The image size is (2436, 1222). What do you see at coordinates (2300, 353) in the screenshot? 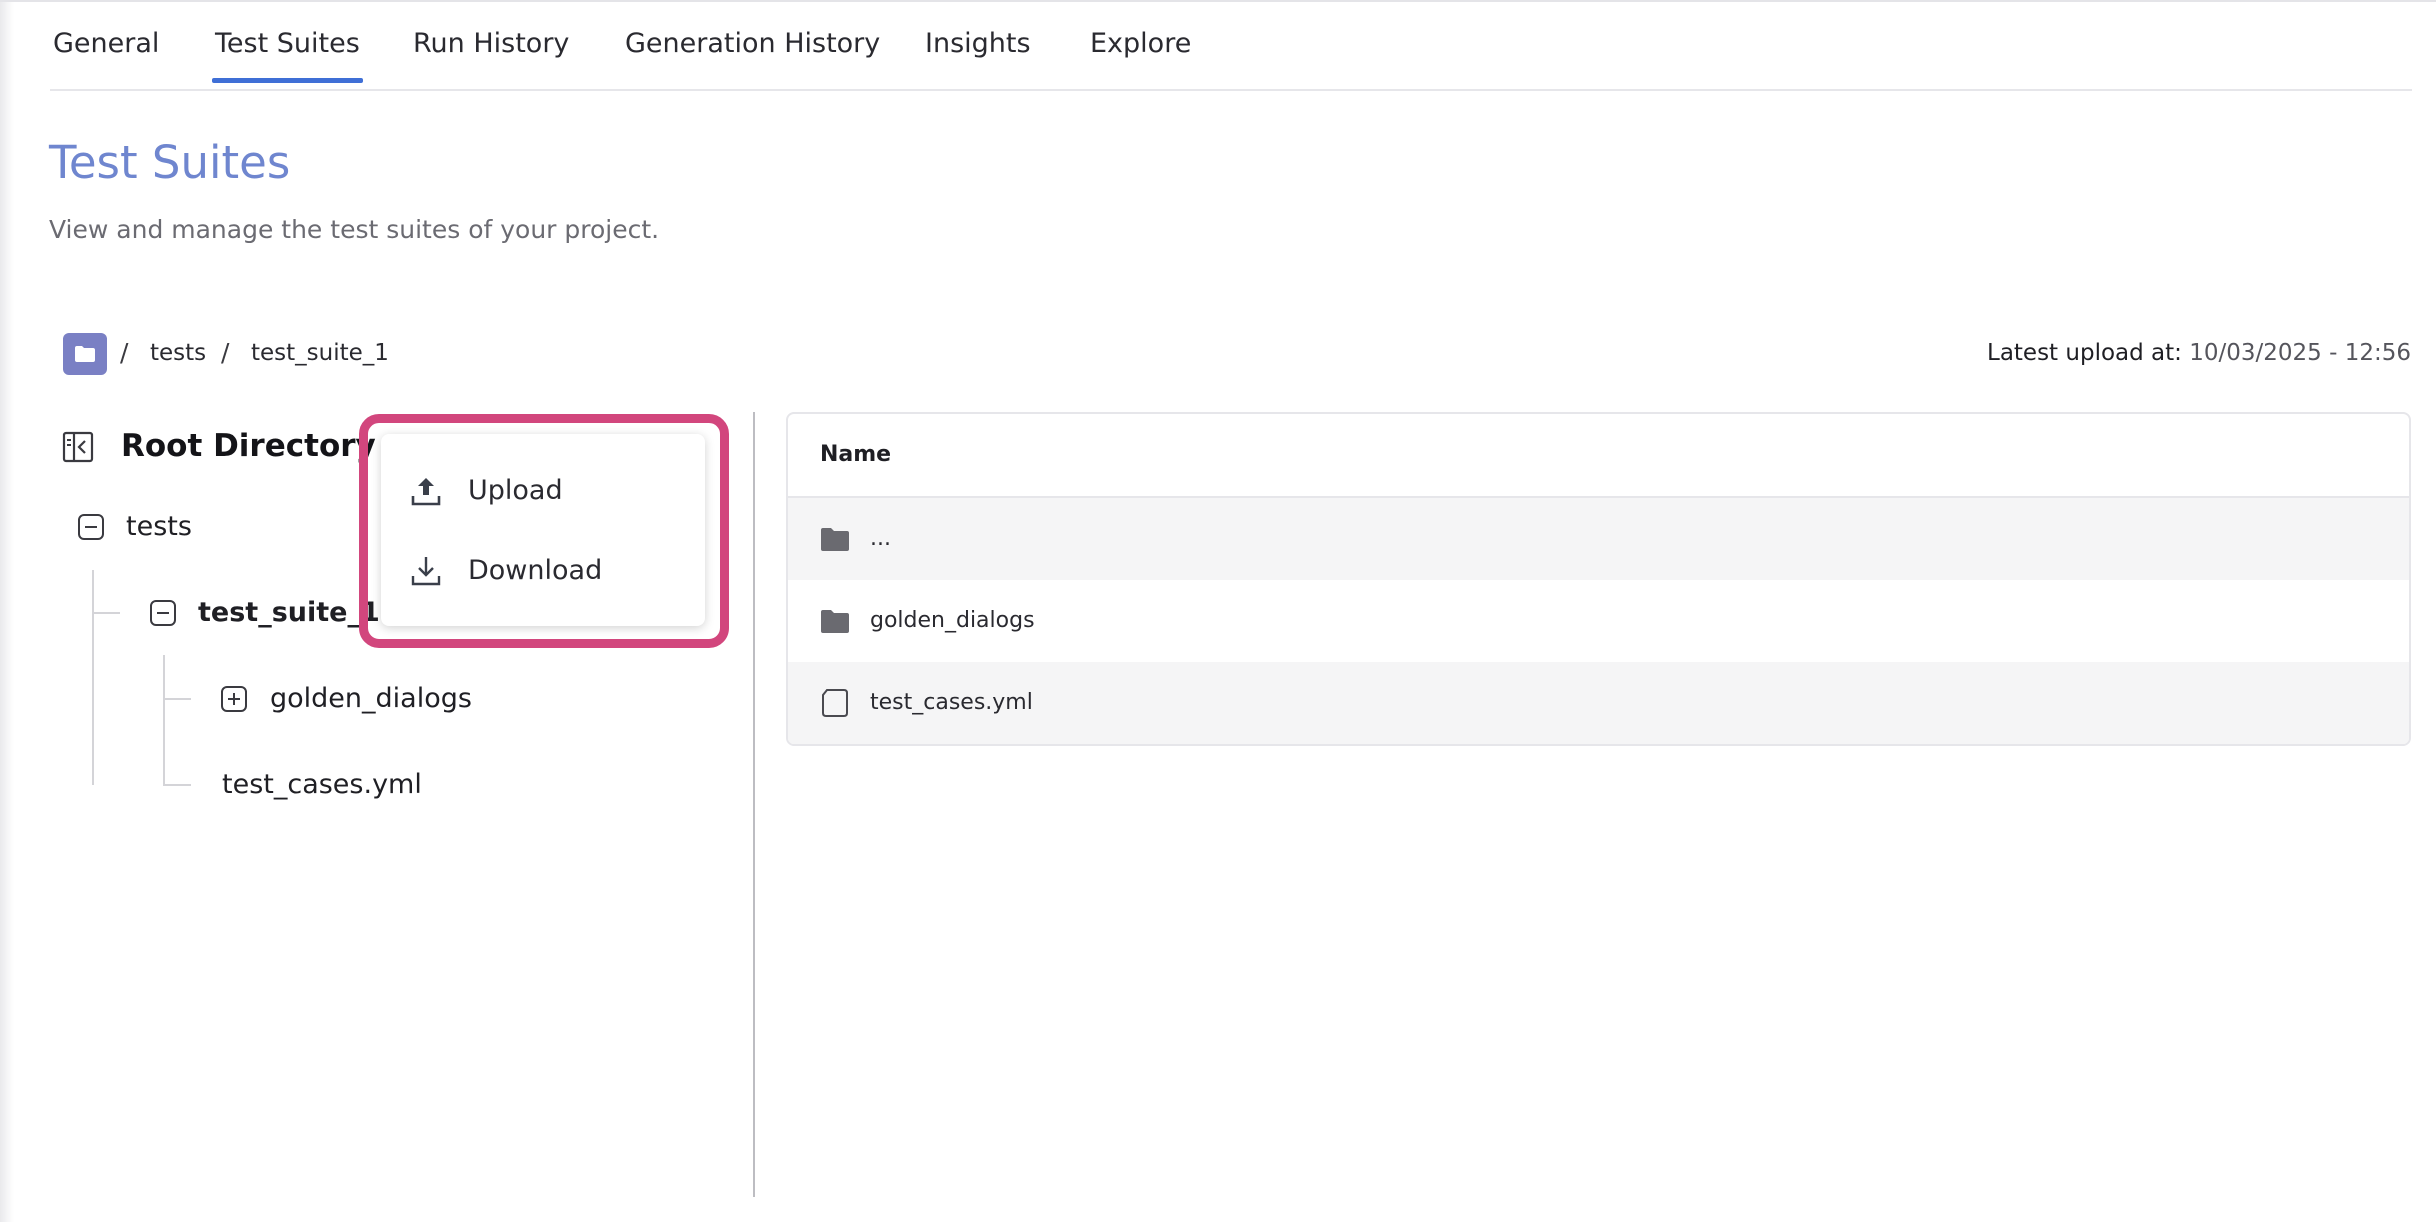
I see `latest-upload-value: 10/03/2025 - 12:56` at bounding box center [2300, 353].